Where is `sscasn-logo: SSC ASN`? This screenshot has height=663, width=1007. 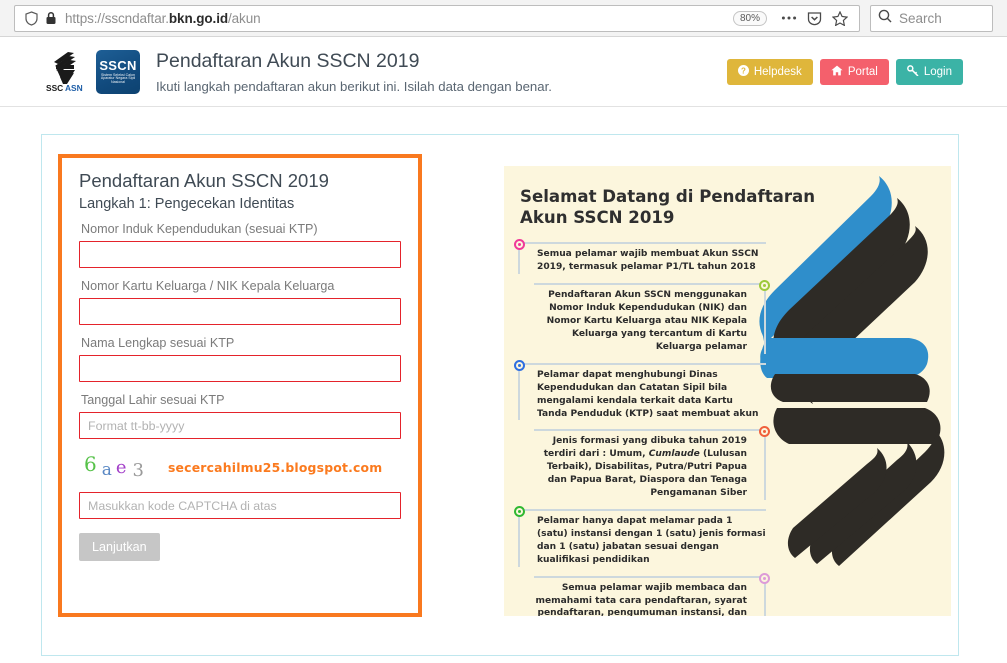
sscasn-logo: SSC ASN is located at coordinates (67, 72).